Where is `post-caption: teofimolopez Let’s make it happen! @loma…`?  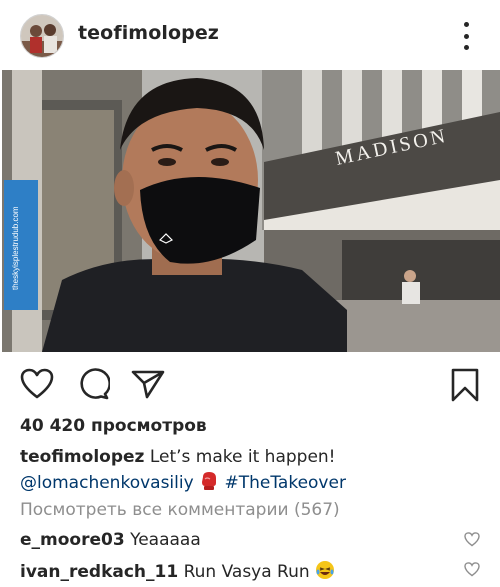 post-caption: teofimolopez Let’s make it happen! @loma… is located at coordinates (250, 471).